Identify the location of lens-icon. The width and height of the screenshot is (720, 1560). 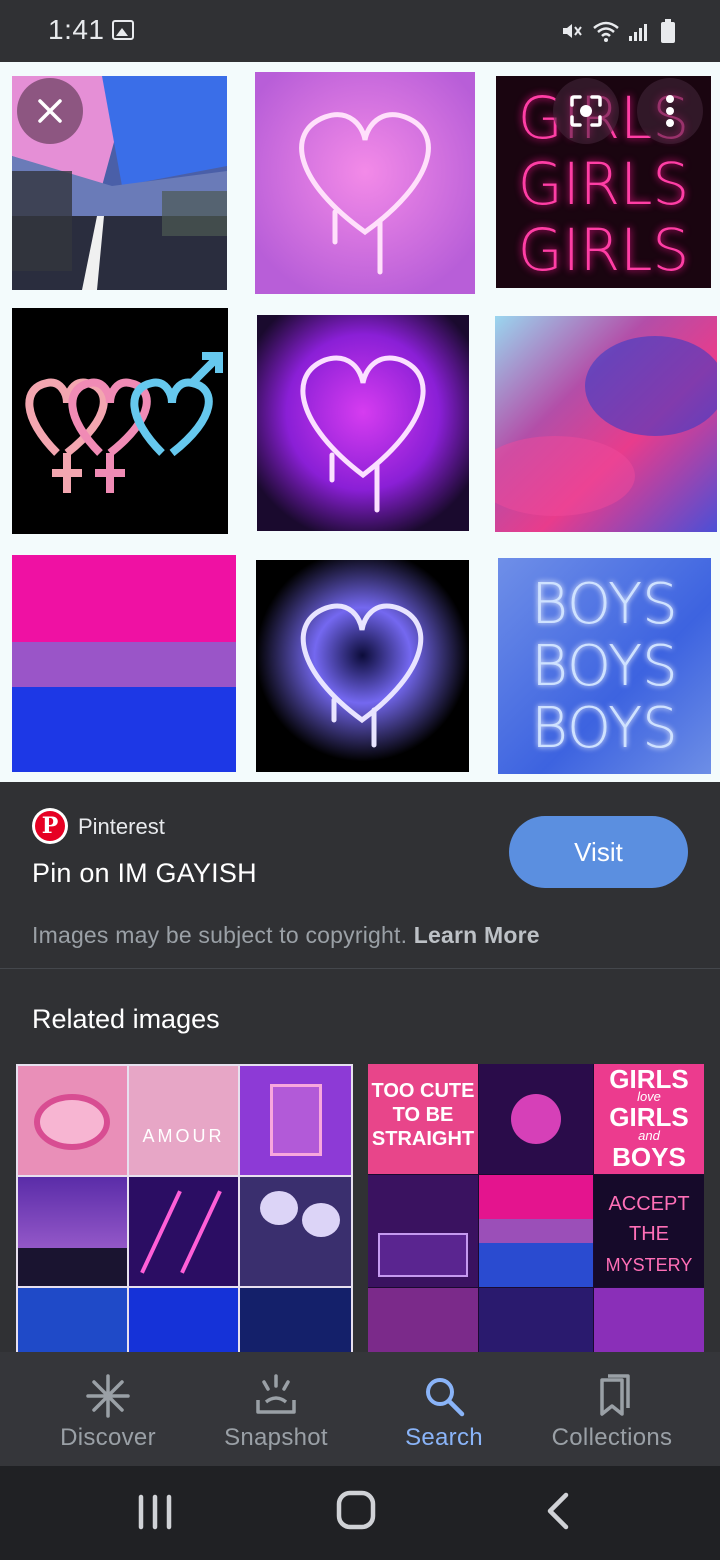
(586, 111).